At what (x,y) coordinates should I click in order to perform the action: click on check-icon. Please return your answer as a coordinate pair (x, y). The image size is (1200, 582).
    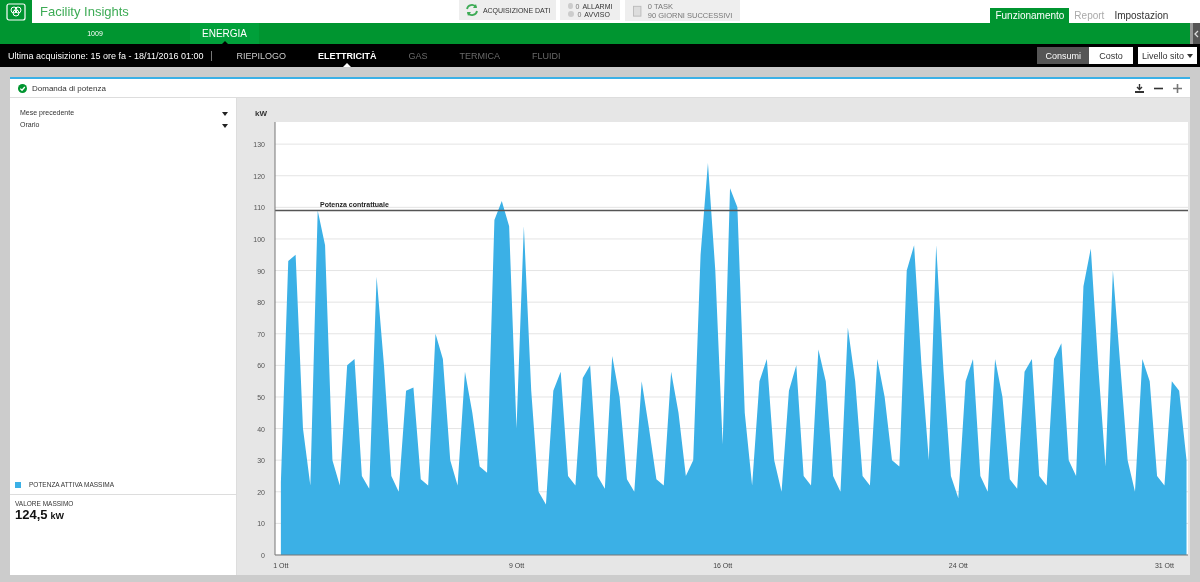
    Looking at the image, I should click on (22, 88).